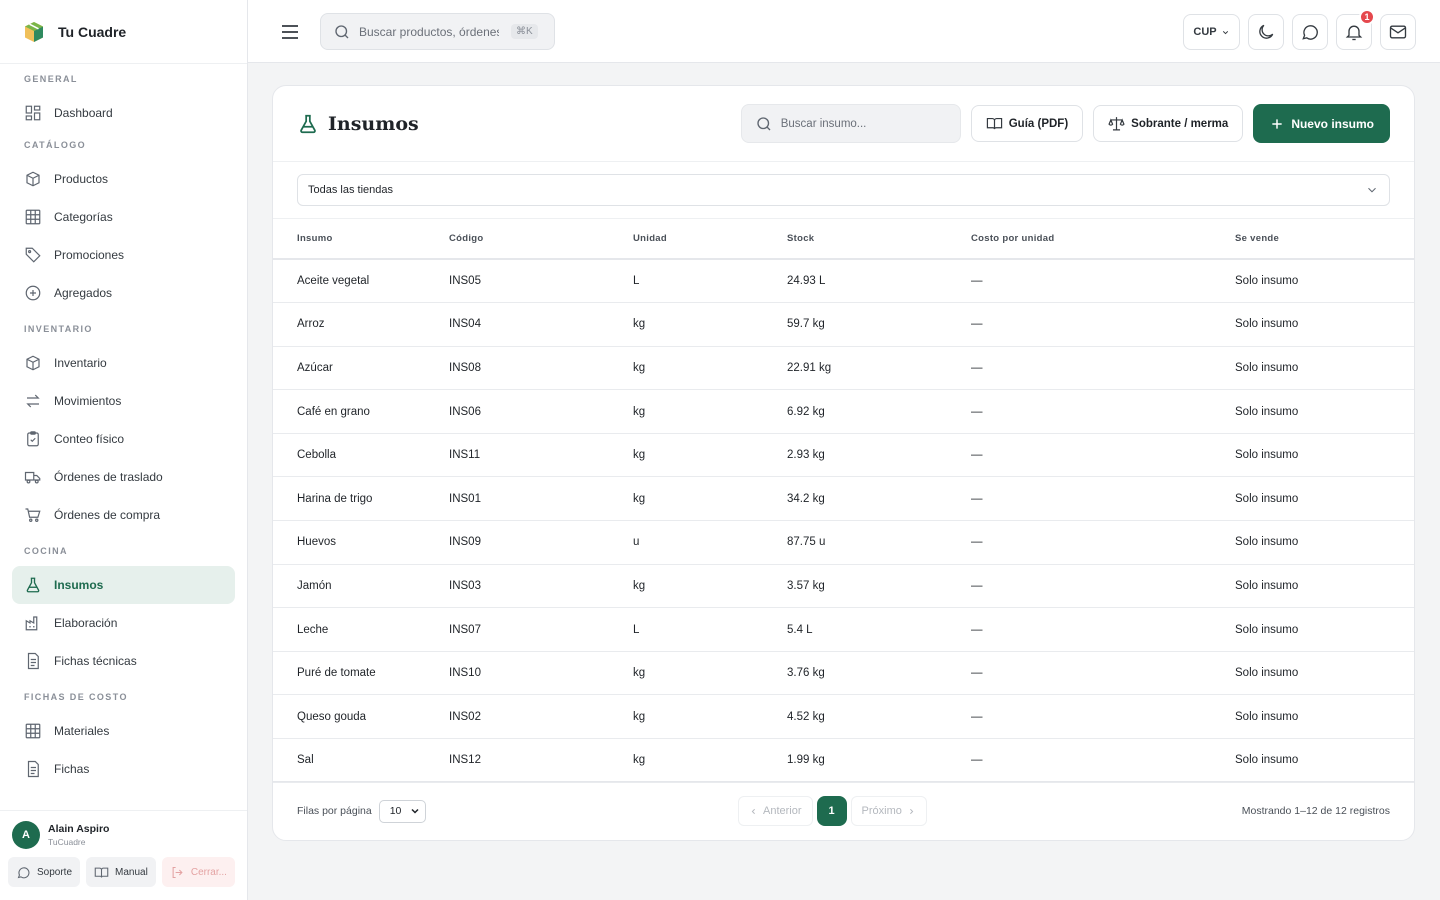 This screenshot has width=1440, height=900. I want to click on table-row: Jamón INS03 kg 3.57 kg — Solo insumo, so click(843, 586).